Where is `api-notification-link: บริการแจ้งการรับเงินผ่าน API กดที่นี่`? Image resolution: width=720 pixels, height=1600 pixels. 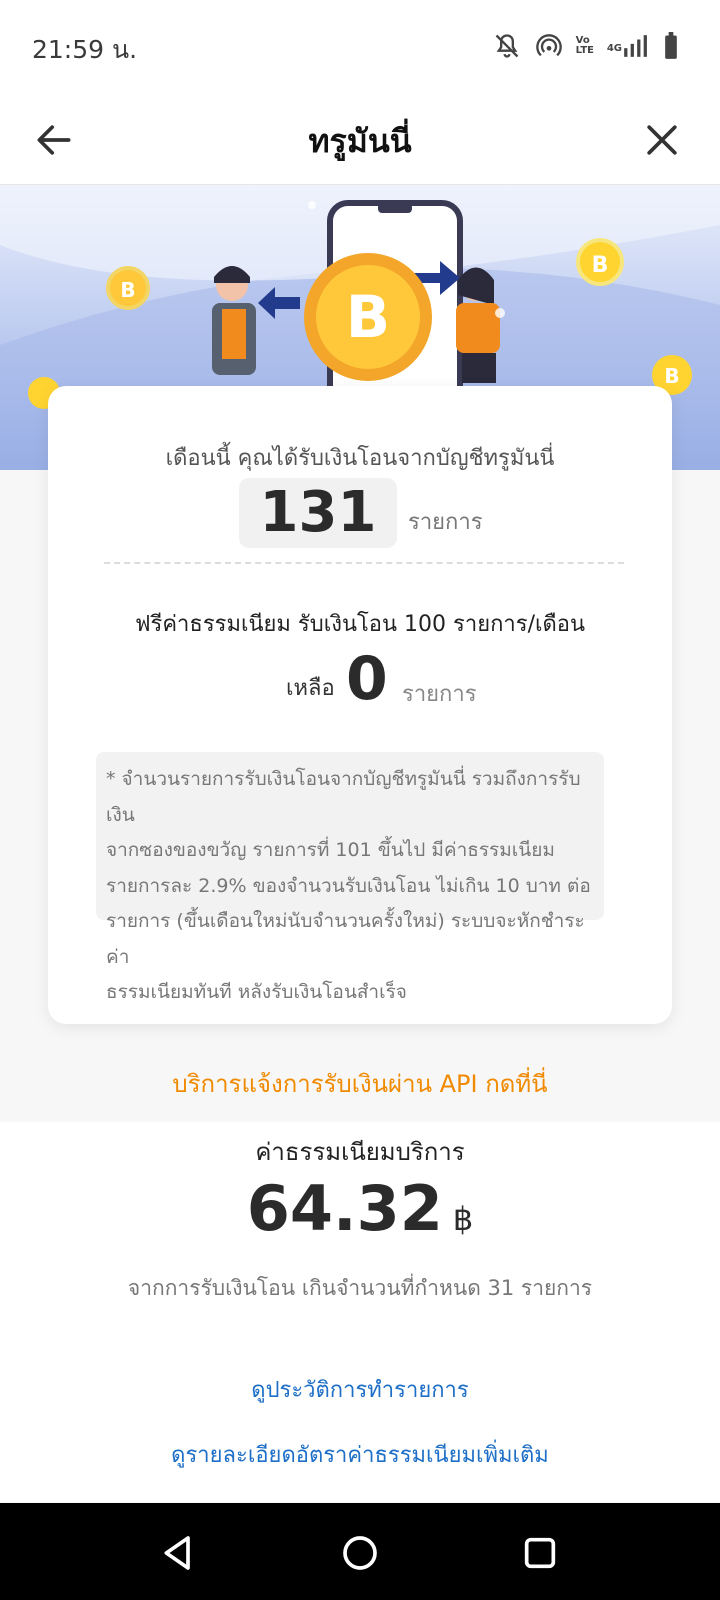 api-notification-link: บริการแจ้งการรับเงินผ่าน API กดที่นี่ is located at coordinates (360, 1083).